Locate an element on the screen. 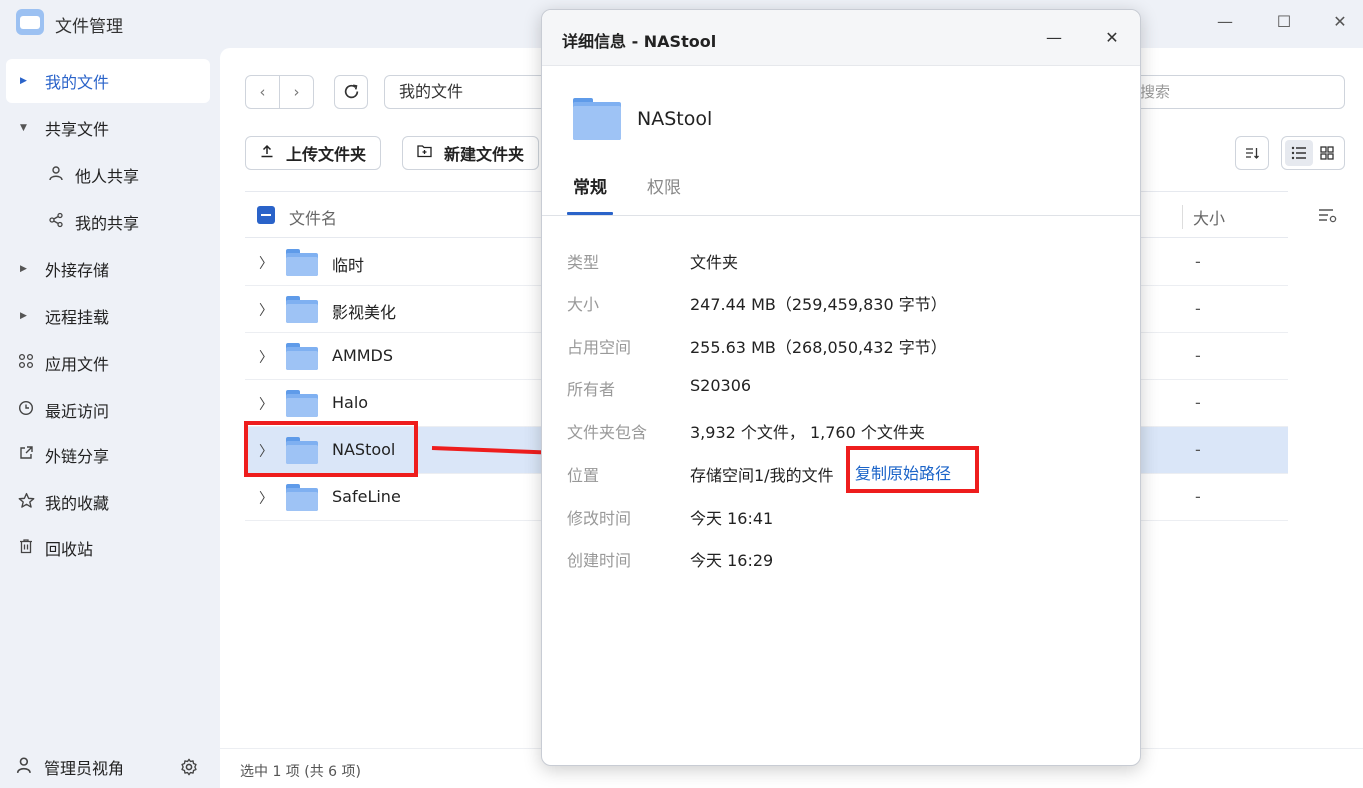 Image resolution: width=1363 pixels, height=788 pixels. file-name: AMMDS is located at coordinates (363, 355).